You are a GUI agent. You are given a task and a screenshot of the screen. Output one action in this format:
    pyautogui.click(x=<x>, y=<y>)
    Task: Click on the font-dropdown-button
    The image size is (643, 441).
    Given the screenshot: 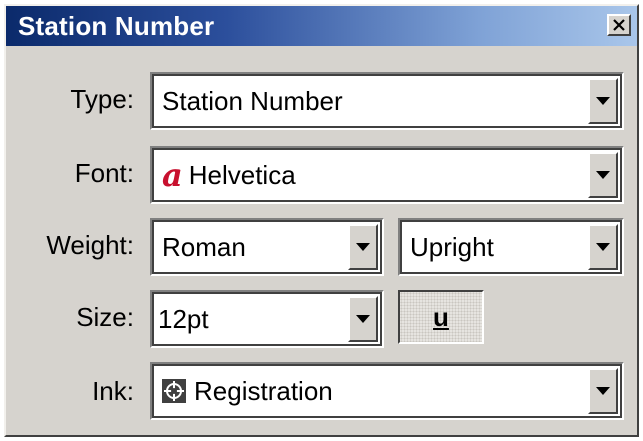 What is the action you would take?
    pyautogui.click(x=603, y=175)
    